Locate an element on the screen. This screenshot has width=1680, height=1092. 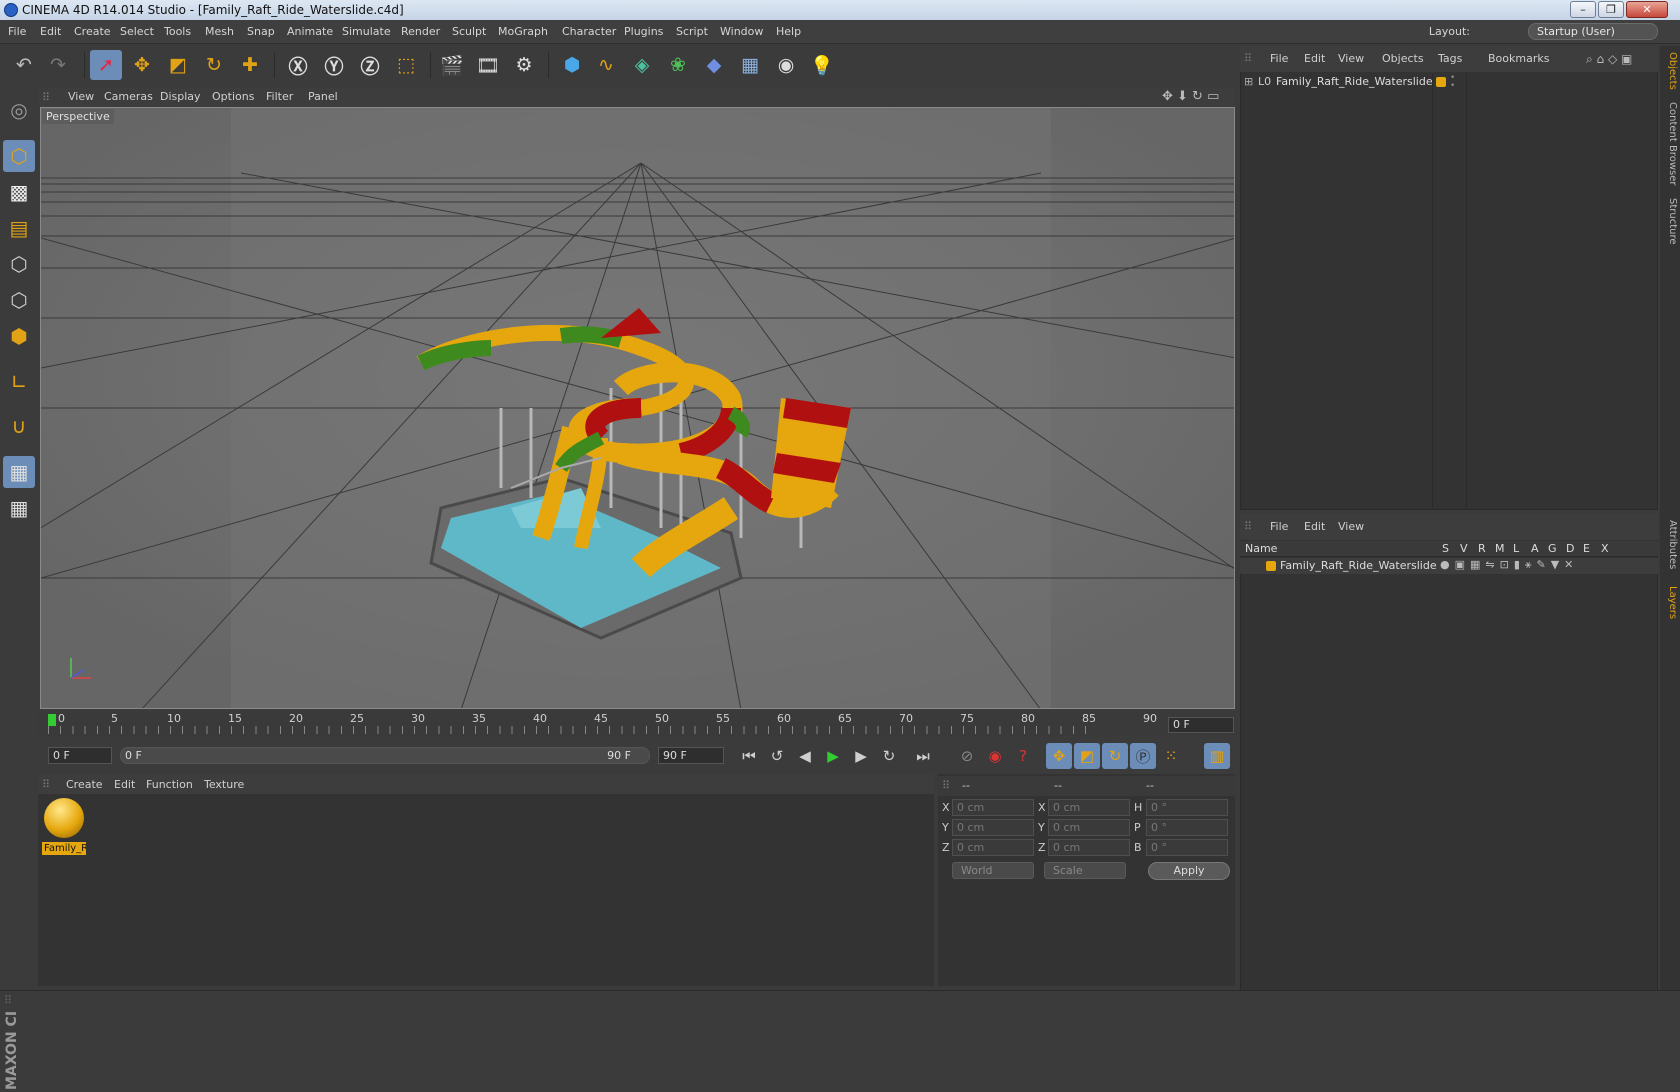
axis-mode-icon: ∟ is located at coordinates (19, 382).